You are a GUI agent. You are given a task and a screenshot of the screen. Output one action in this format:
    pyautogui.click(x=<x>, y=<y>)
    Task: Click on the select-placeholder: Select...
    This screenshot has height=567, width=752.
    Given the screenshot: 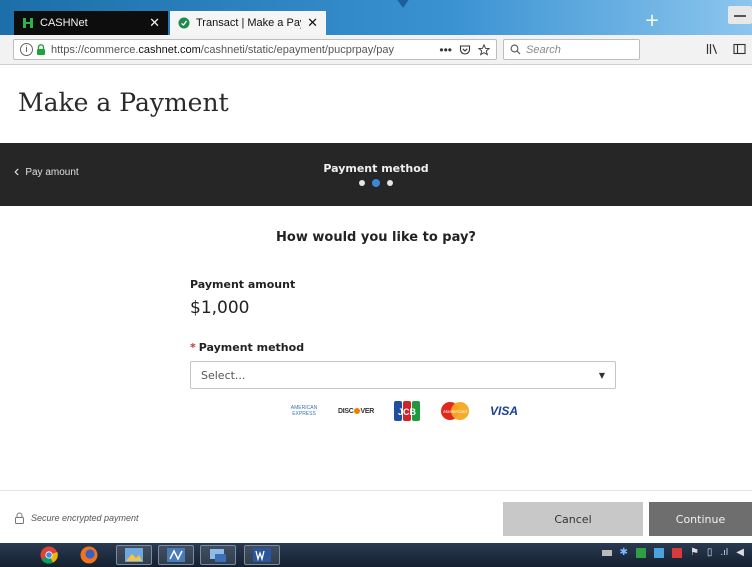 What is the action you would take?
    pyautogui.click(x=223, y=375)
    